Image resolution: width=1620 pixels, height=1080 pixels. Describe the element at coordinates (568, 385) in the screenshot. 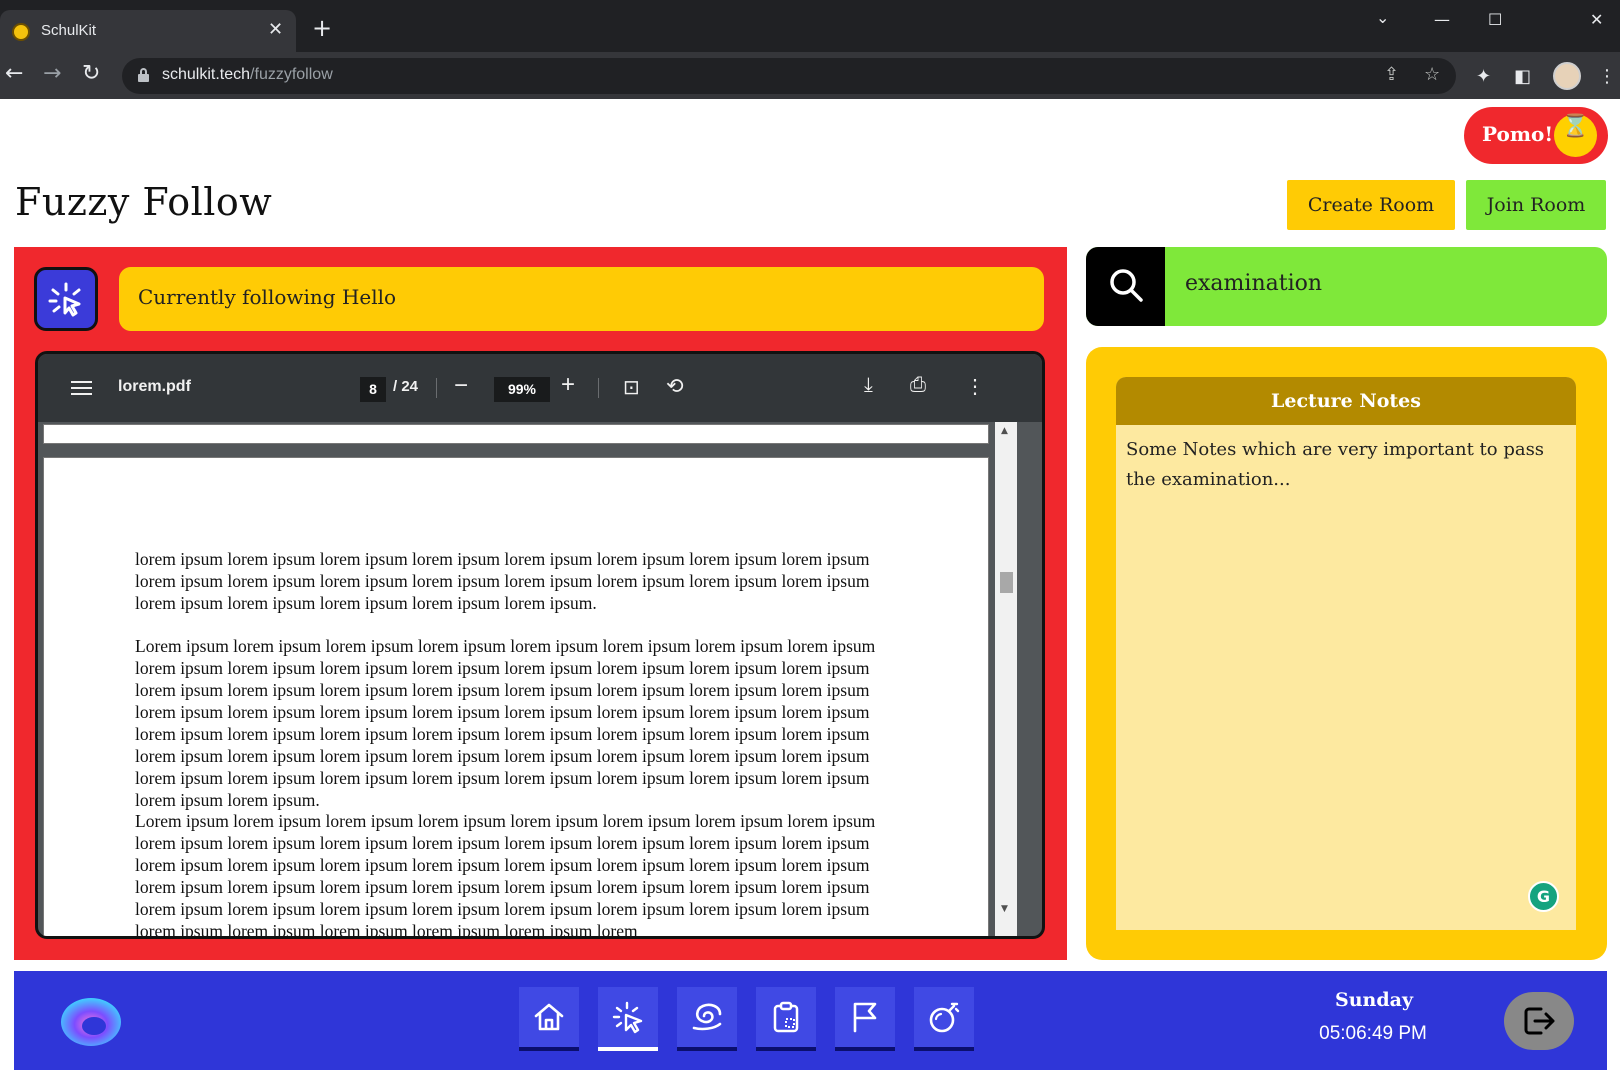

I see `zoom-in-icon: +` at that location.